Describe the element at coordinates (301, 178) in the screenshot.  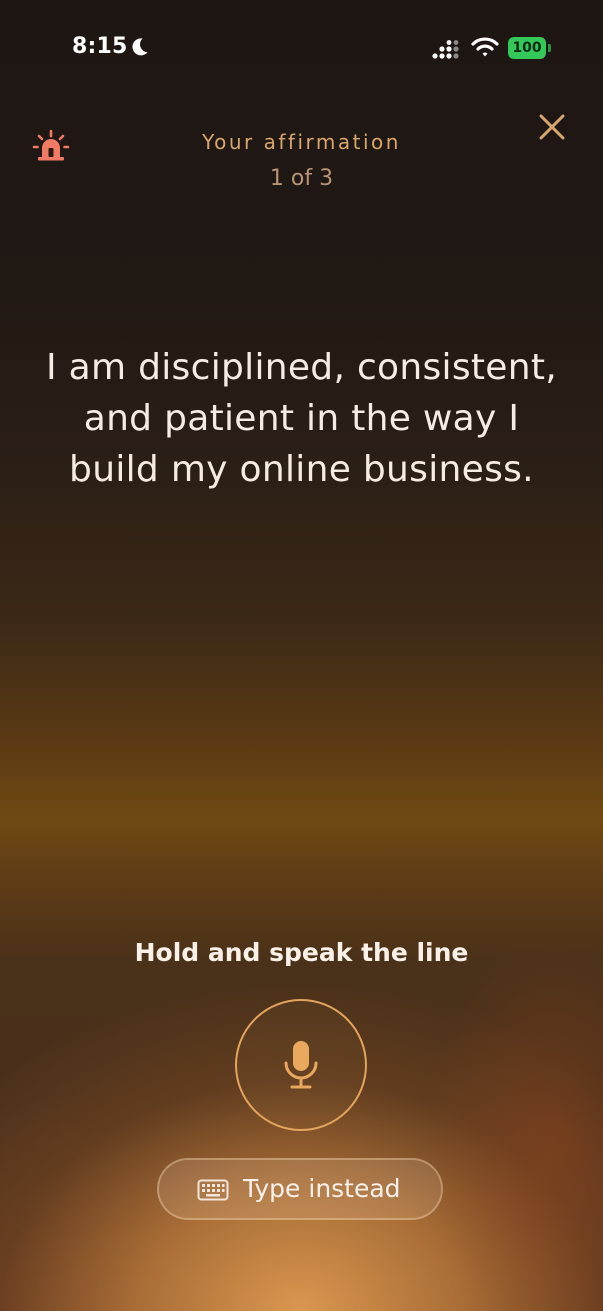
I see `affirmation-counter: 1 of 3` at that location.